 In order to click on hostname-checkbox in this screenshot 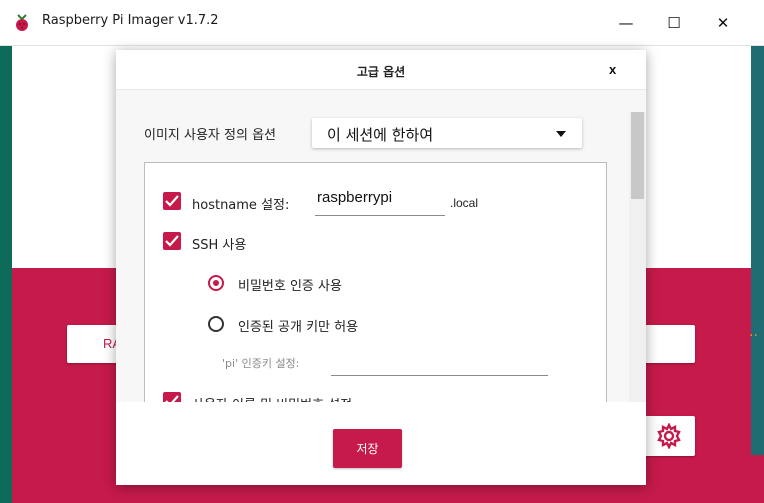, I will do `click(172, 201)`.